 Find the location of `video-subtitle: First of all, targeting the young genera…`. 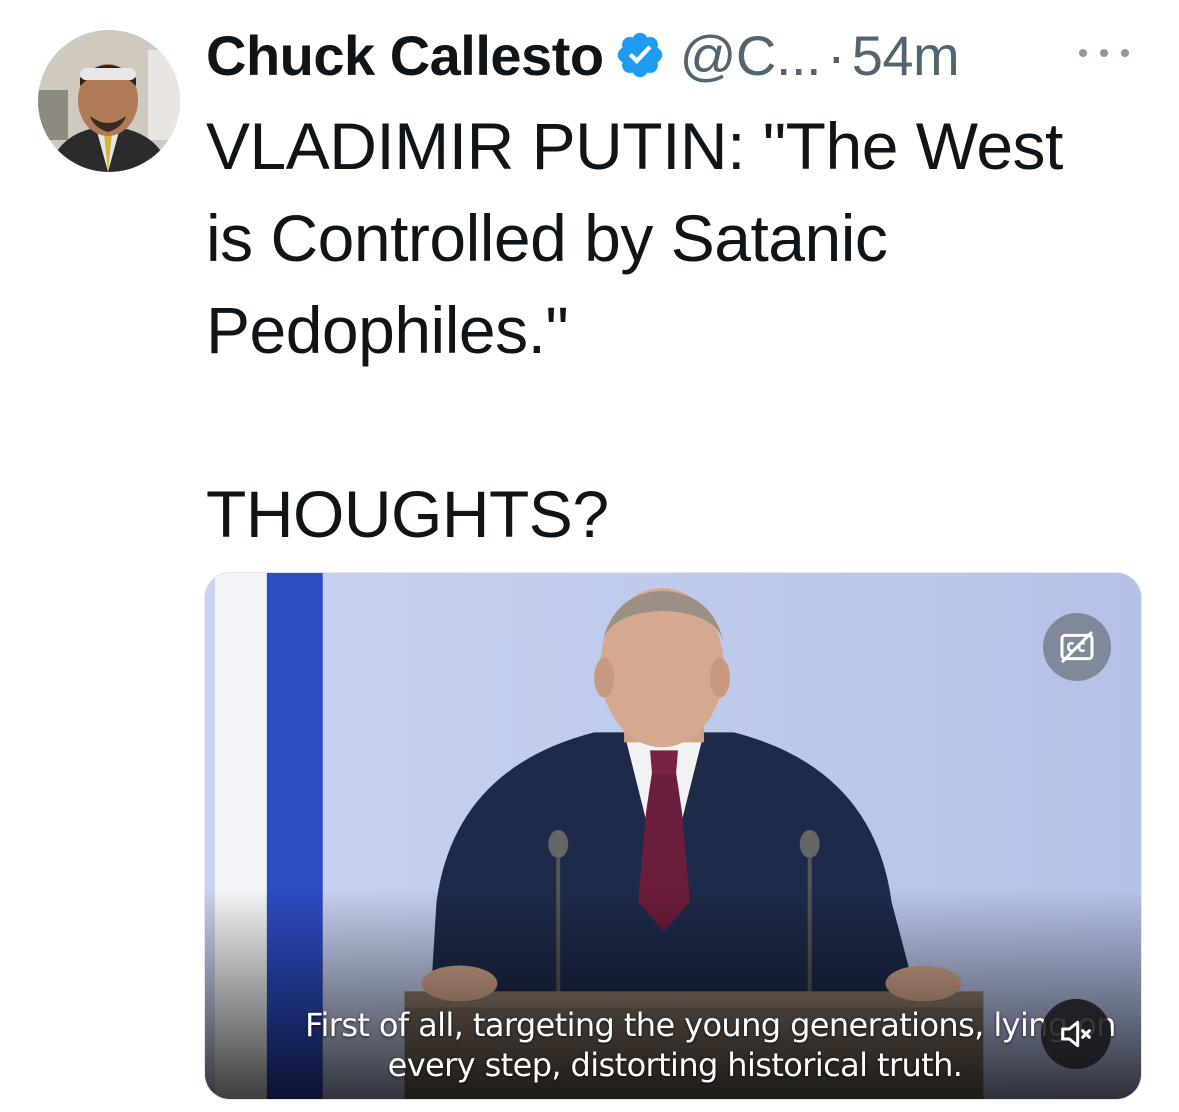

video-subtitle: First of all, targeting the young genera… is located at coordinates (710, 1045).